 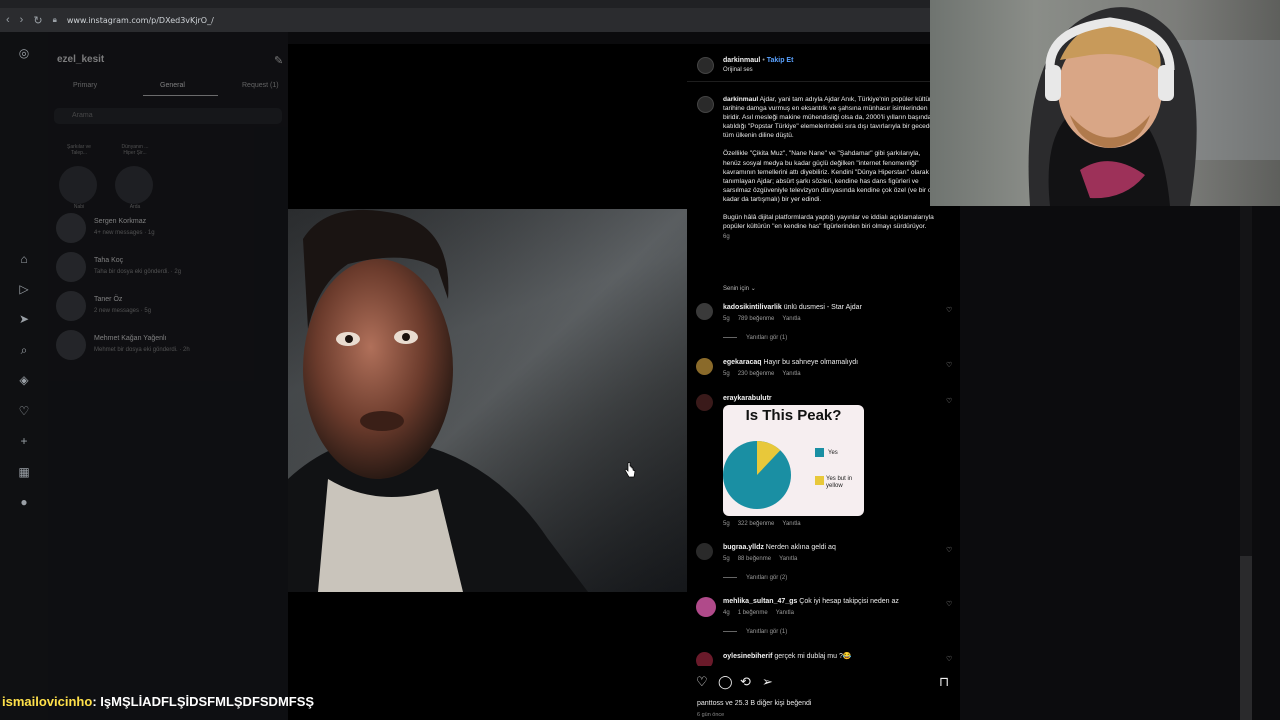 What do you see at coordinates (754, 559) in the screenshot?
I see `comment-likes: 88 beğenme` at bounding box center [754, 559].